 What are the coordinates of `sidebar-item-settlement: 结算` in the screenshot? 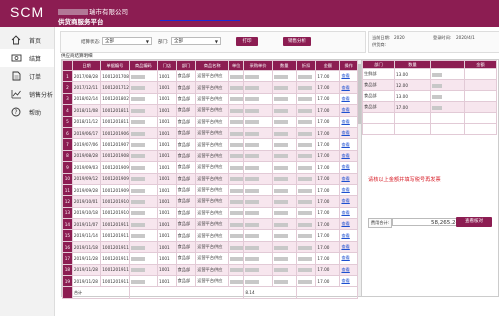 It's located at (27, 58).